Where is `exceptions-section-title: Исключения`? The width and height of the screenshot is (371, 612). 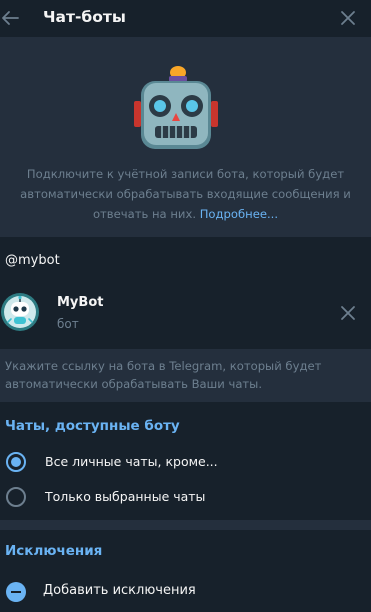 exceptions-section-title: Исключения is located at coordinates (54, 551).